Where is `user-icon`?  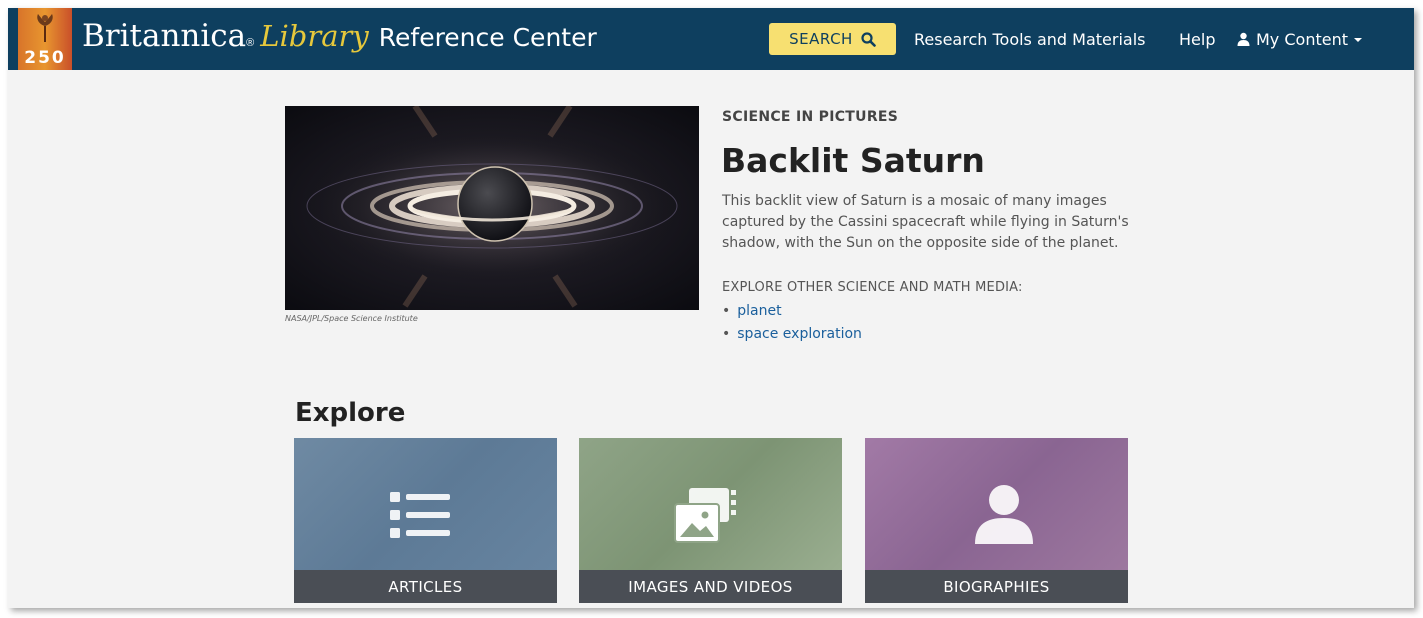 user-icon is located at coordinates (1243, 39).